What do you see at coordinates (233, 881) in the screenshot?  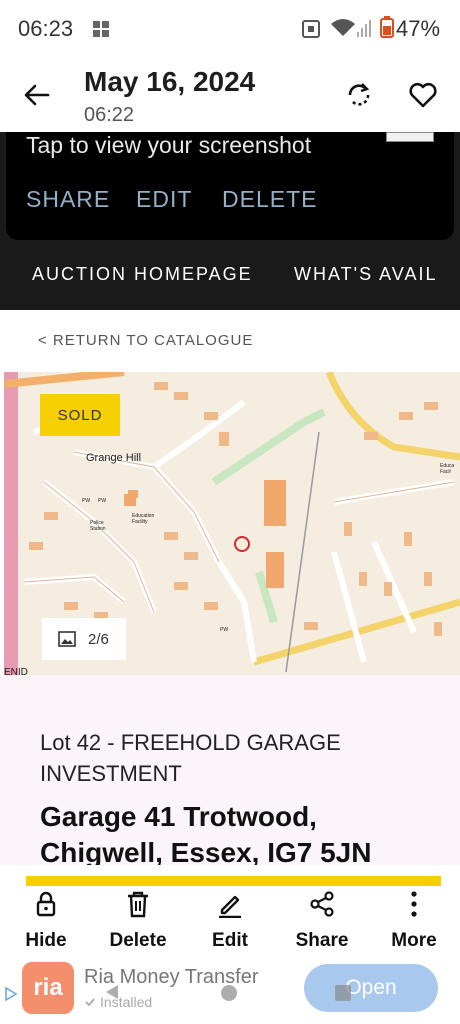 I see `yellow-divider` at bounding box center [233, 881].